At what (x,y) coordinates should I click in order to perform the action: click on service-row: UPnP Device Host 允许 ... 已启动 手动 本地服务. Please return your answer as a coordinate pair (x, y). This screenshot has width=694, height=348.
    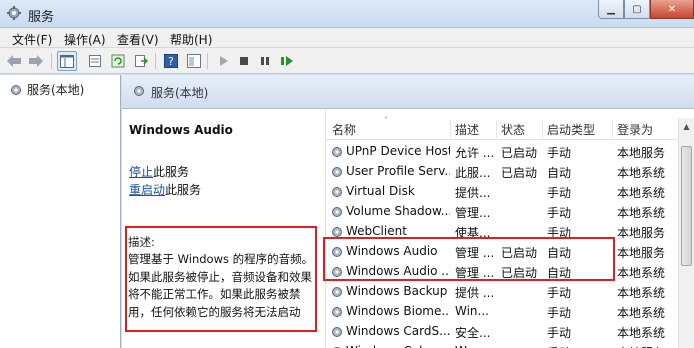
    Looking at the image, I should click on (510, 152).